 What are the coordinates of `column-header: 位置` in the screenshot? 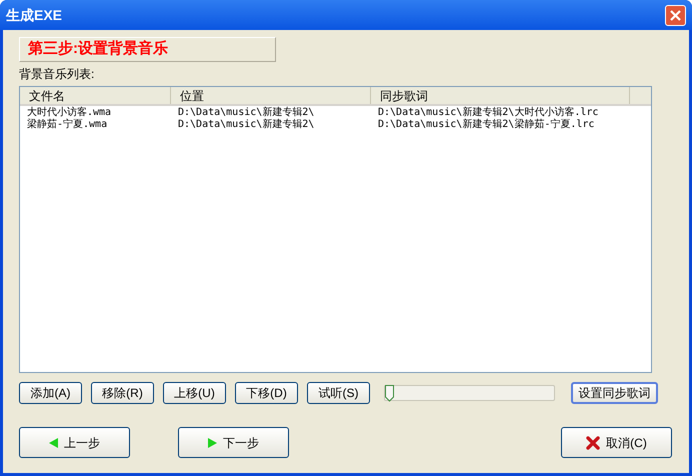 It's located at (271, 95).